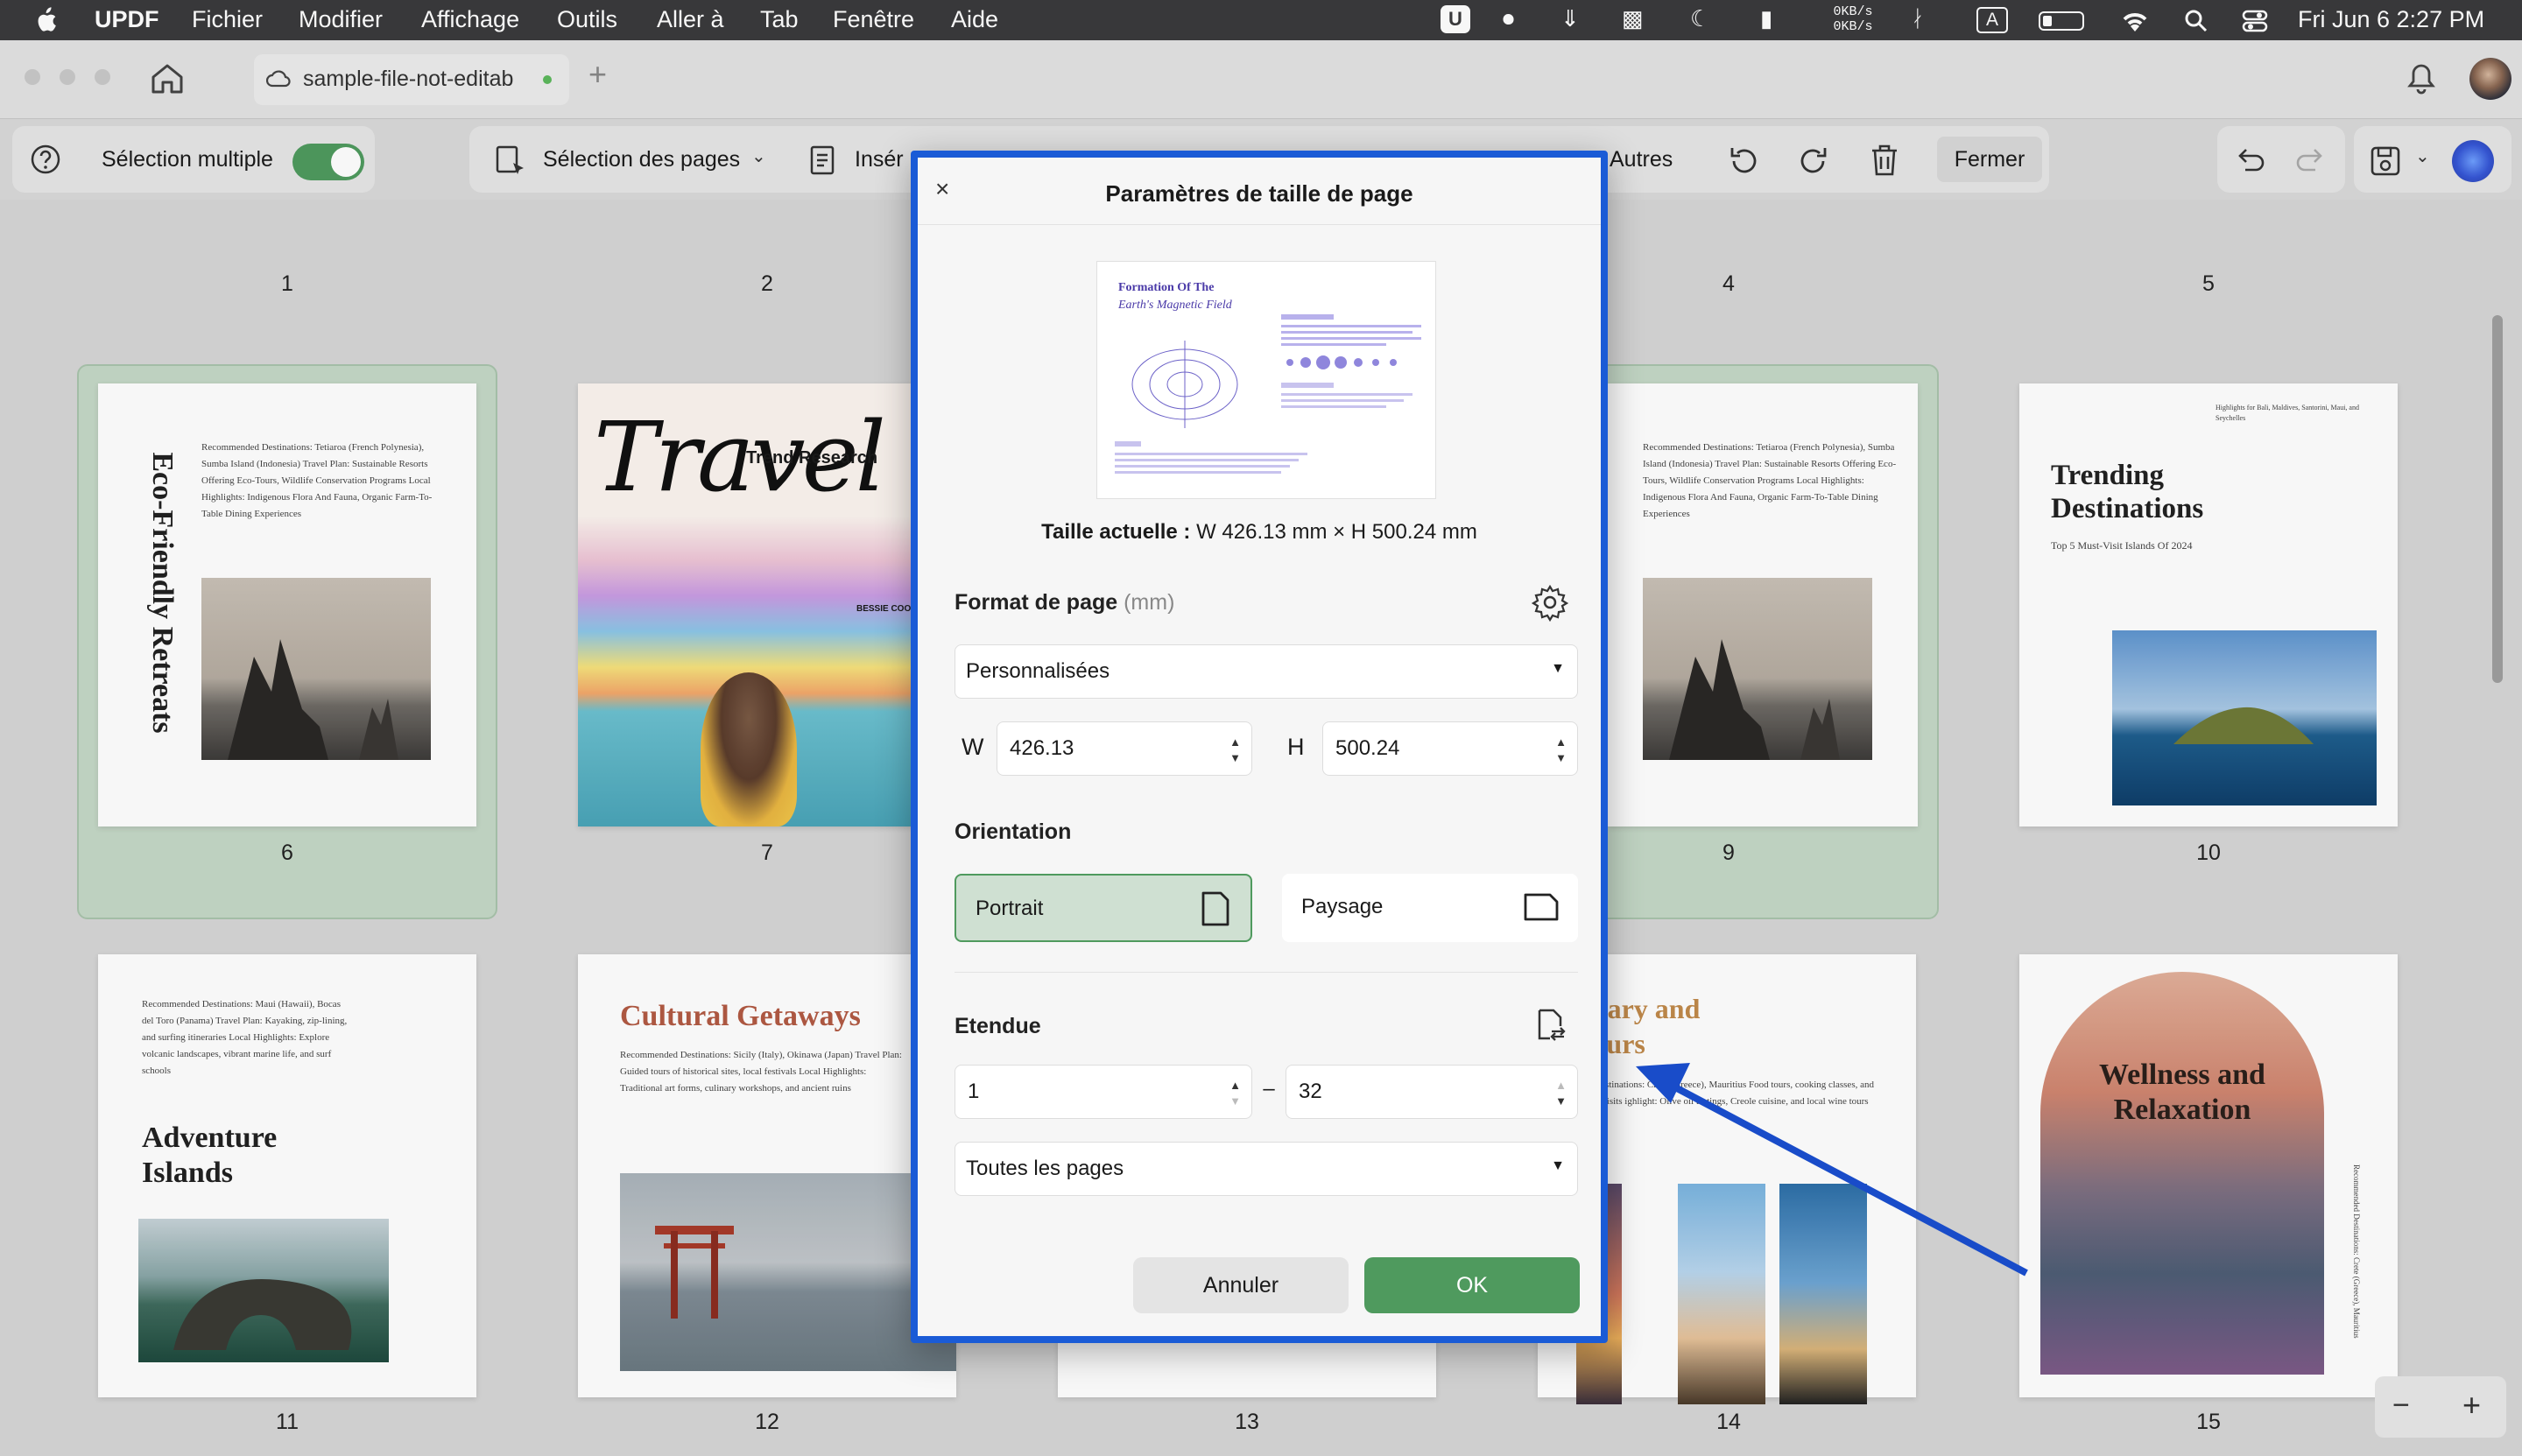  Describe the element at coordinates (1541, 907) in the screenshot. I see `landscape-page-icon` at that location.